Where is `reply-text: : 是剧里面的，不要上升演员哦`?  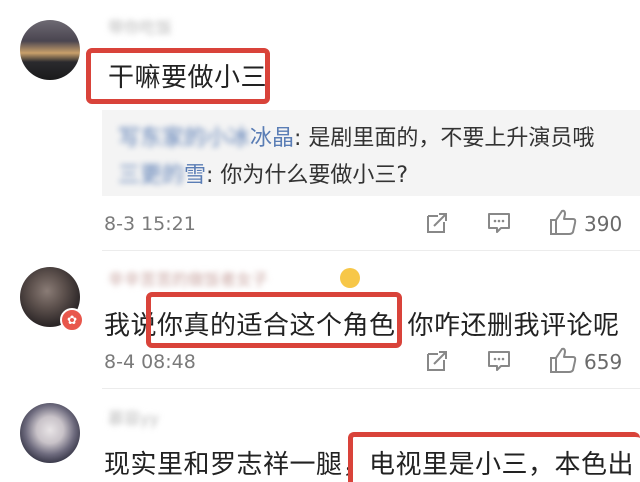
reply-text: : 是剧里面的，不要上升演员哦 is located at coordinates (444, 138).